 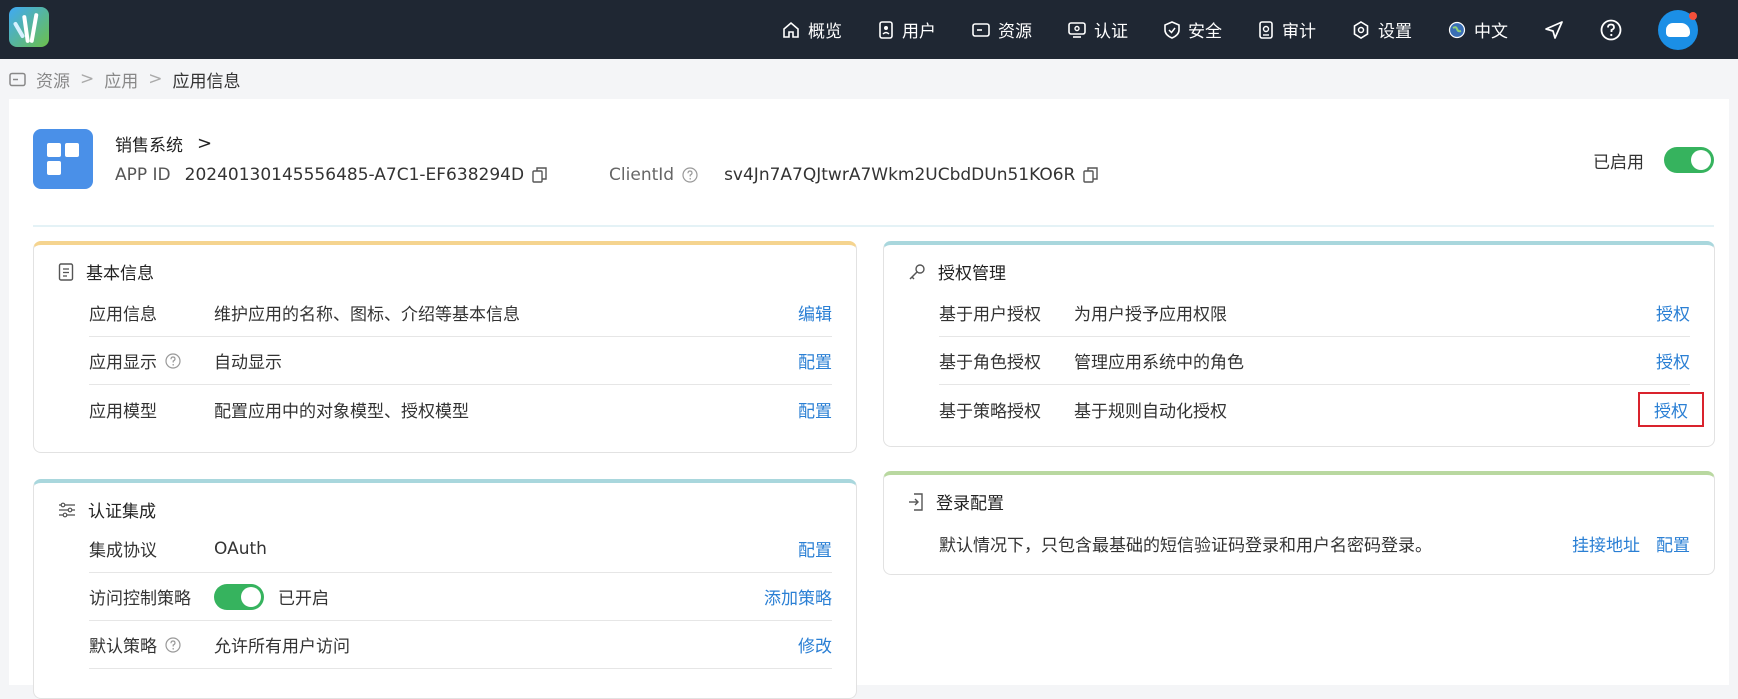 What do you see at coordinates (1606, 543) in the screenshot?
I see `mount-address-link: 挂接地址` at bounding box center [1606, 543].